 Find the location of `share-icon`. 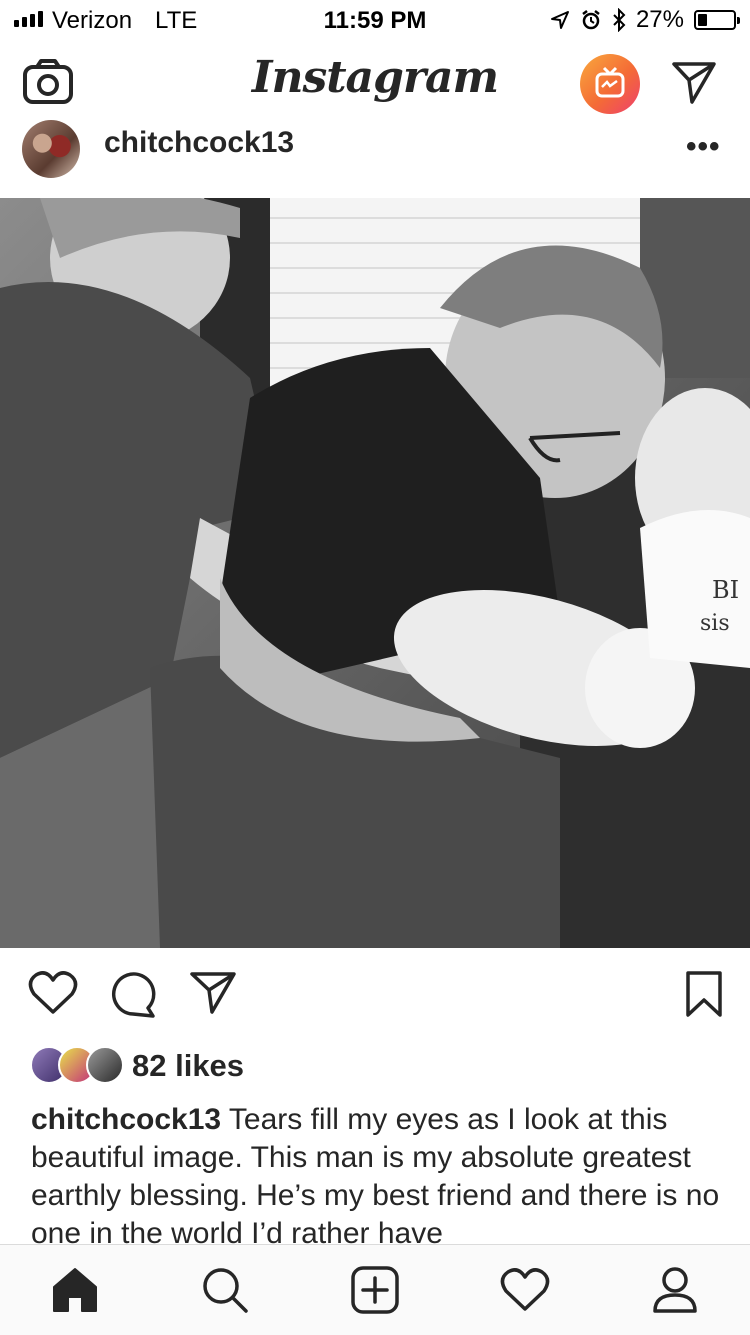

share-icon is located at coordinates (213, 993).